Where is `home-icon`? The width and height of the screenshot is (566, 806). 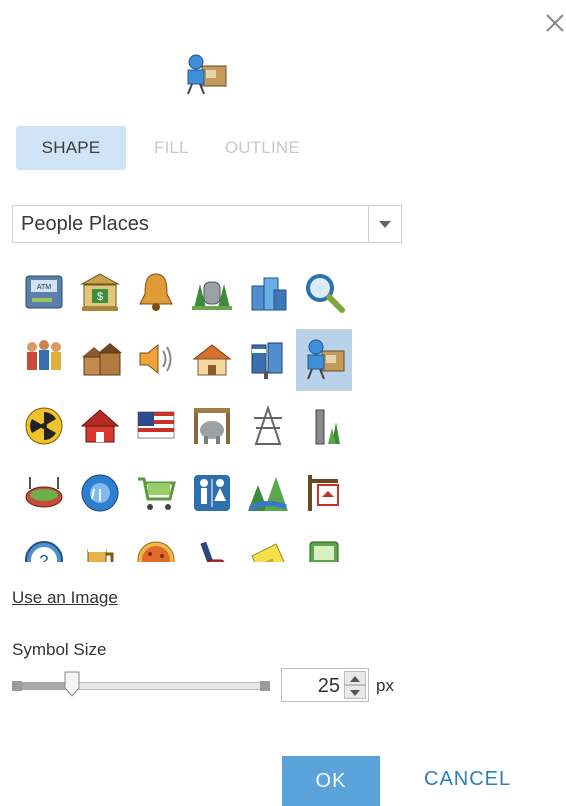 home-icon is located at coordinates (212, 360).